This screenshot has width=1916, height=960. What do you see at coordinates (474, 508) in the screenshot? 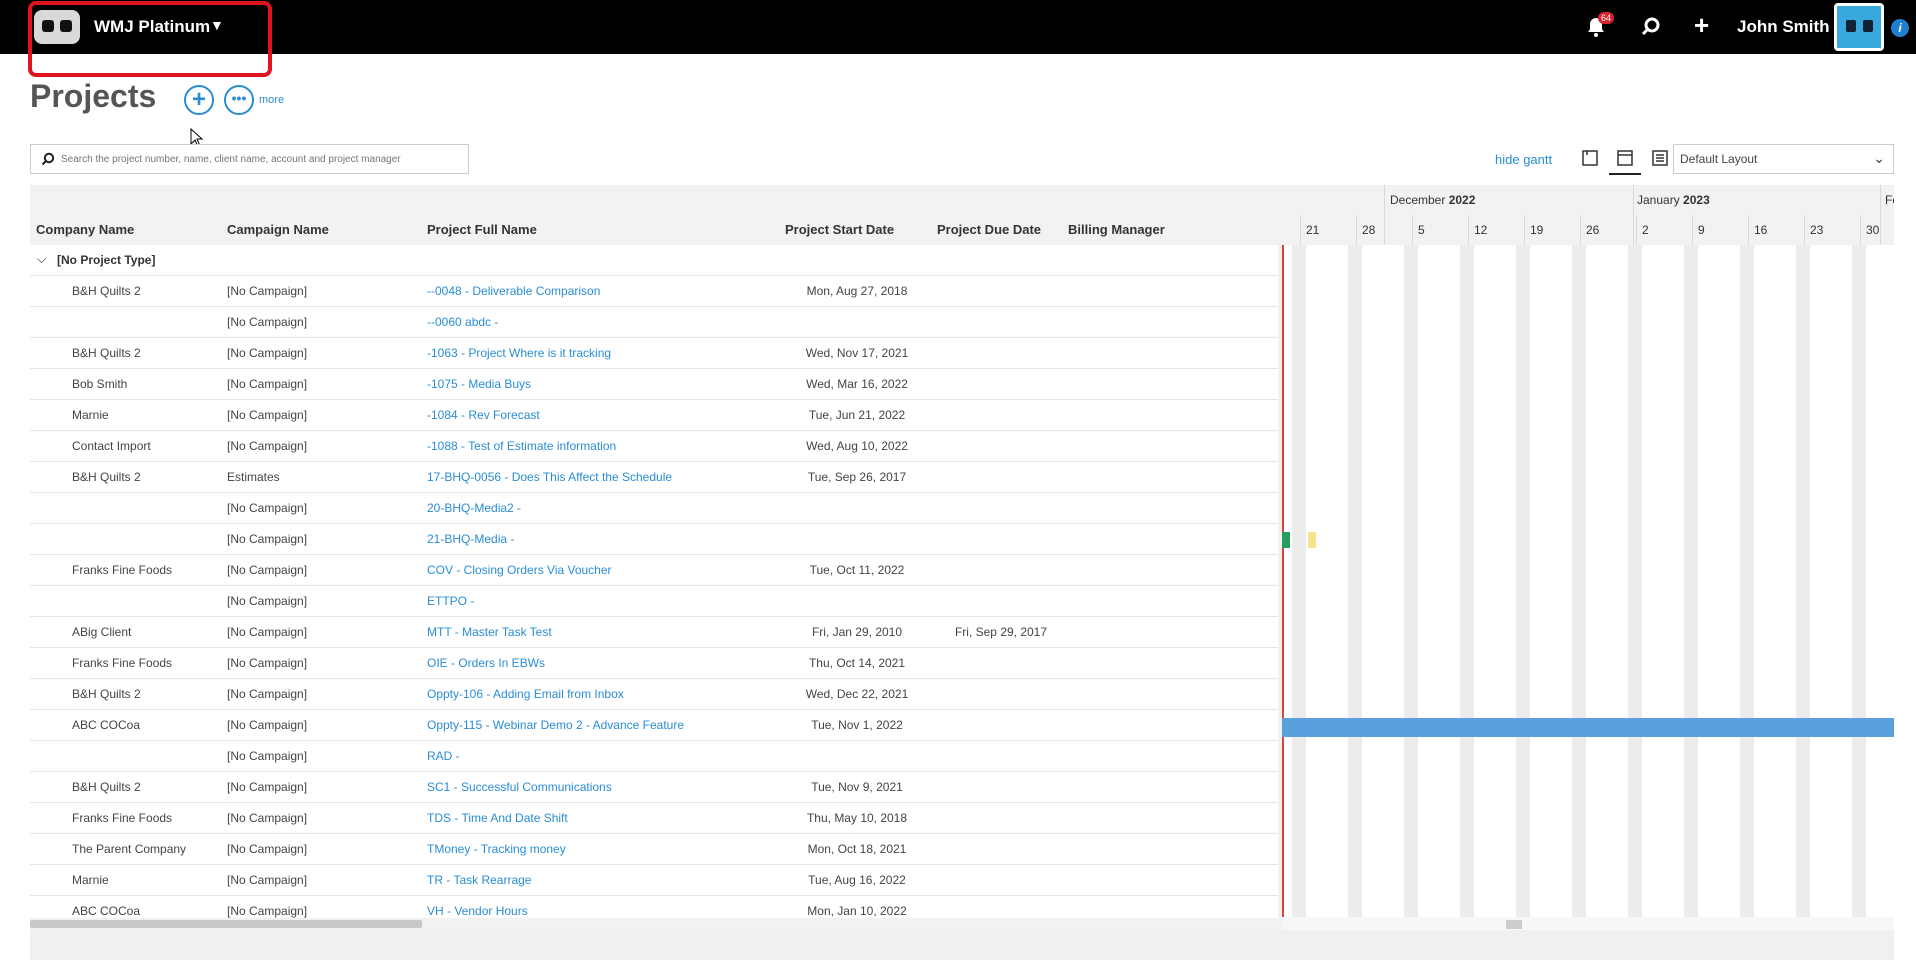
I see `project-link: 20-BHQ-Media2 -` at bounding box center [474, 508].